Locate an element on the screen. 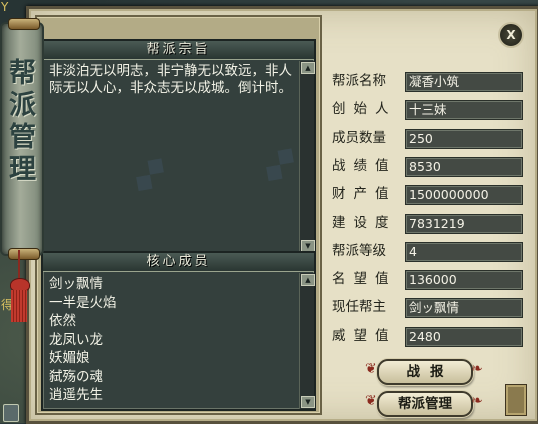 The image size is (538, 424). info-label: 战绩值 is located at coordinates (364, 165).